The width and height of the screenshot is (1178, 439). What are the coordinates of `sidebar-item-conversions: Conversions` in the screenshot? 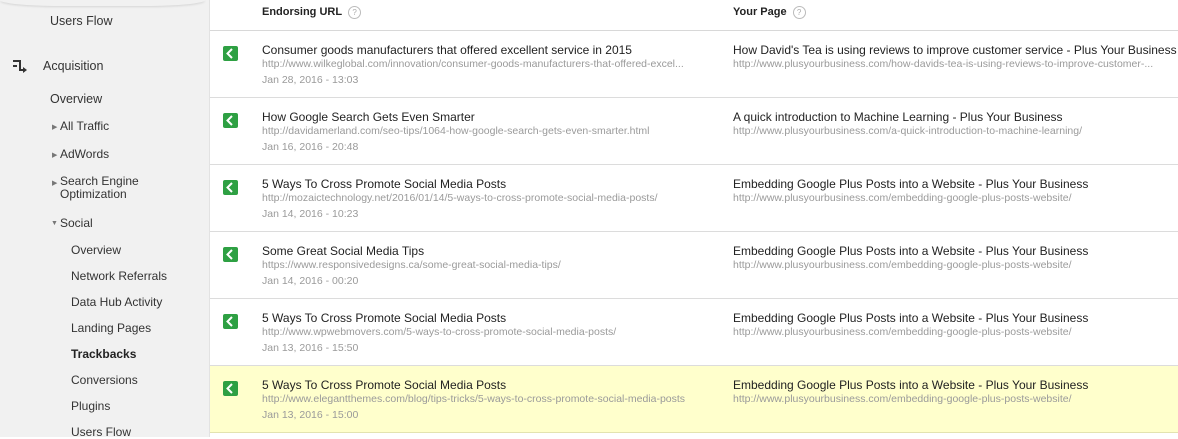 It's located at (104, 380).